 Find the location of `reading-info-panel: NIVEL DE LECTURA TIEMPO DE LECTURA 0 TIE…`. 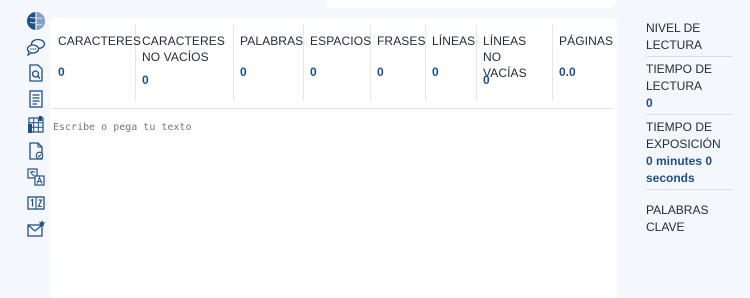

reading-info-panel: NIVEL DE LECTURA TIEMPO DE LECTURA 0 TIE… is located at coordinates (689, 131).